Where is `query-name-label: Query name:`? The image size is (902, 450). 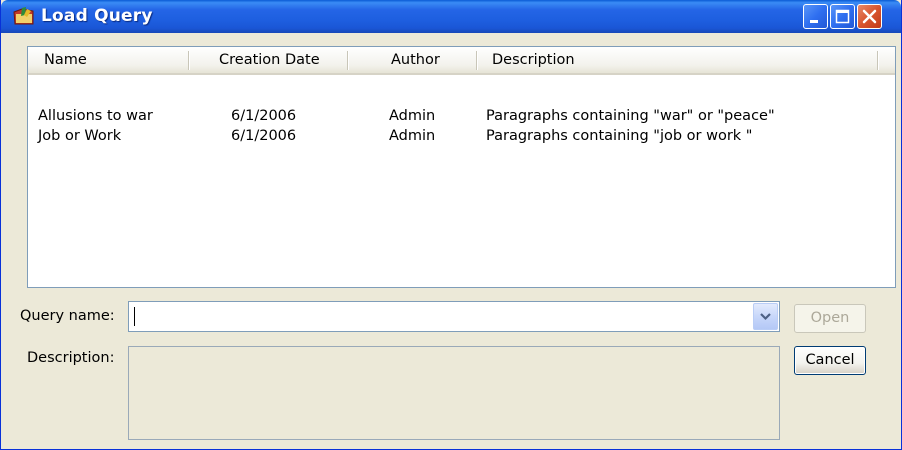
query-name-label: Query name: is located at coordinates (67, 316).